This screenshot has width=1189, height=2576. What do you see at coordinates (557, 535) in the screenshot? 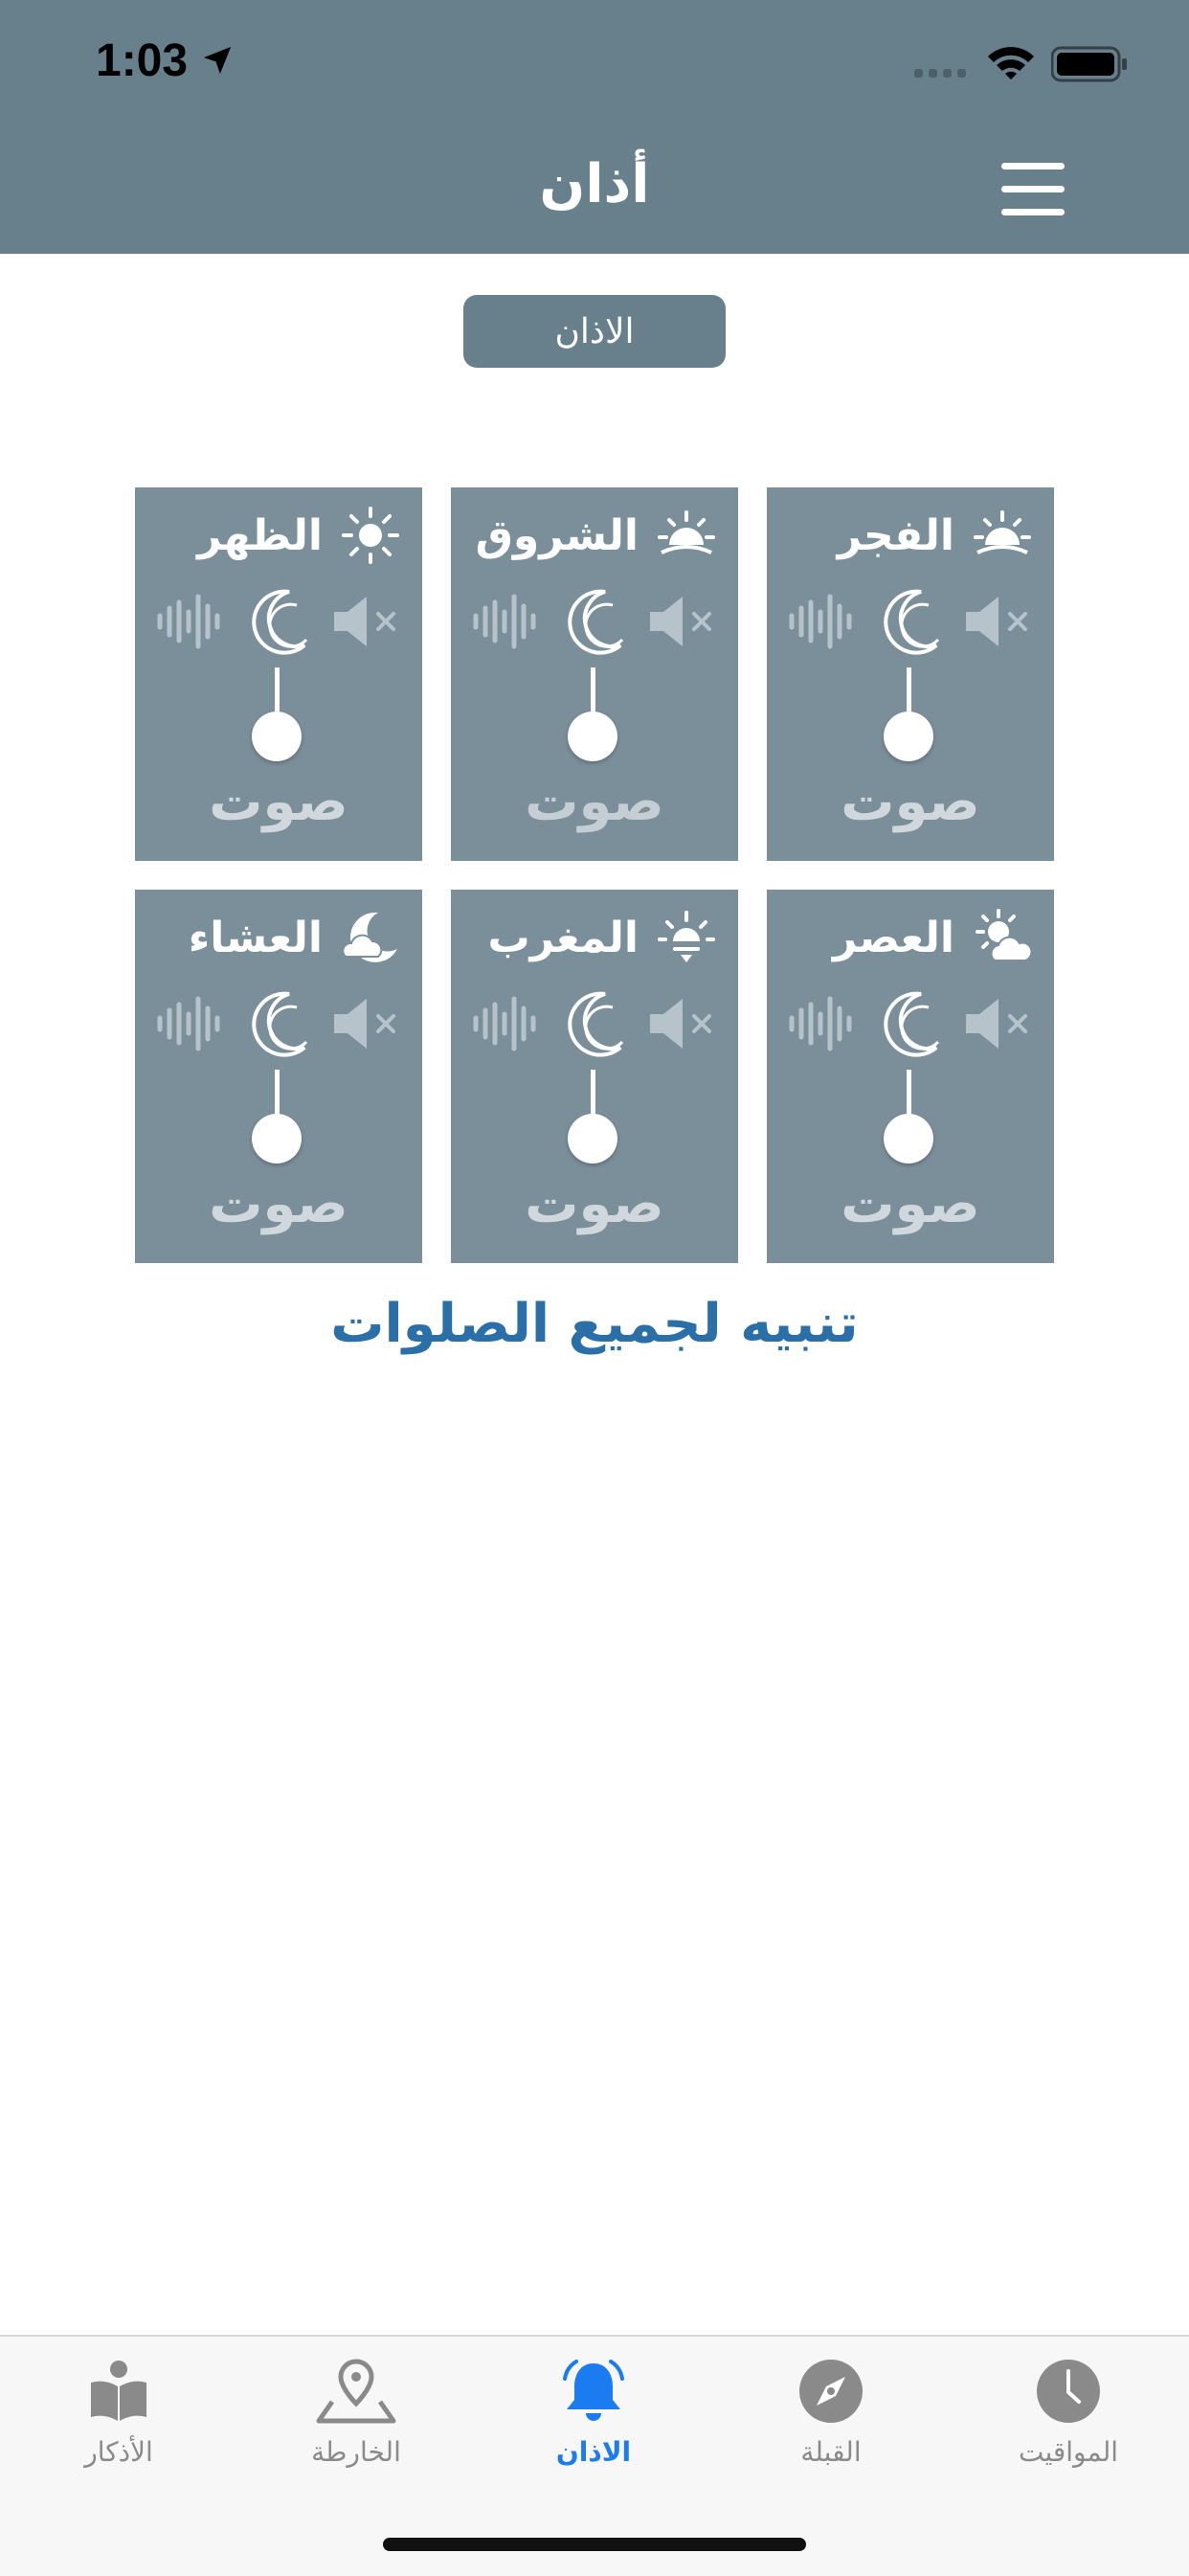
I see `prayer-name: الشروق` at bounding box center [557, 535].